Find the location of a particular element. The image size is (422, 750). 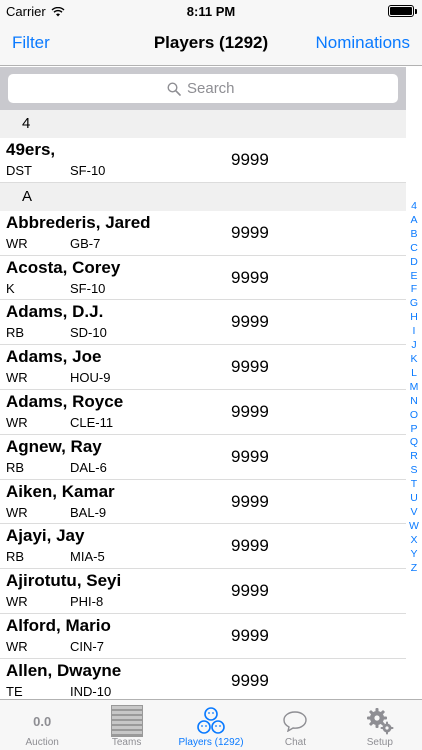

index-letter: X is located at coordinates (413, 541).